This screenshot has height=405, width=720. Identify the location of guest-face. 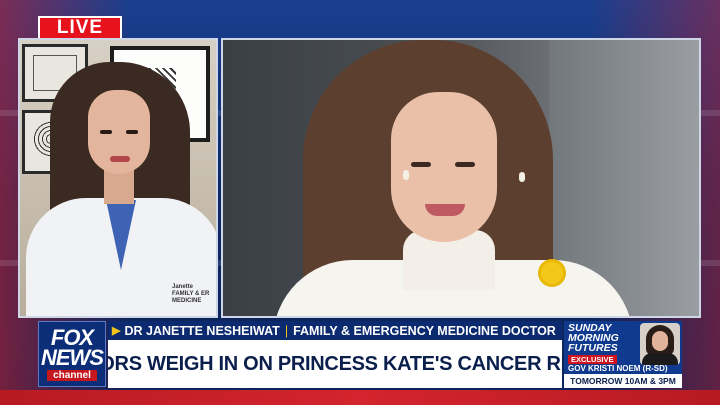
(119, 132).